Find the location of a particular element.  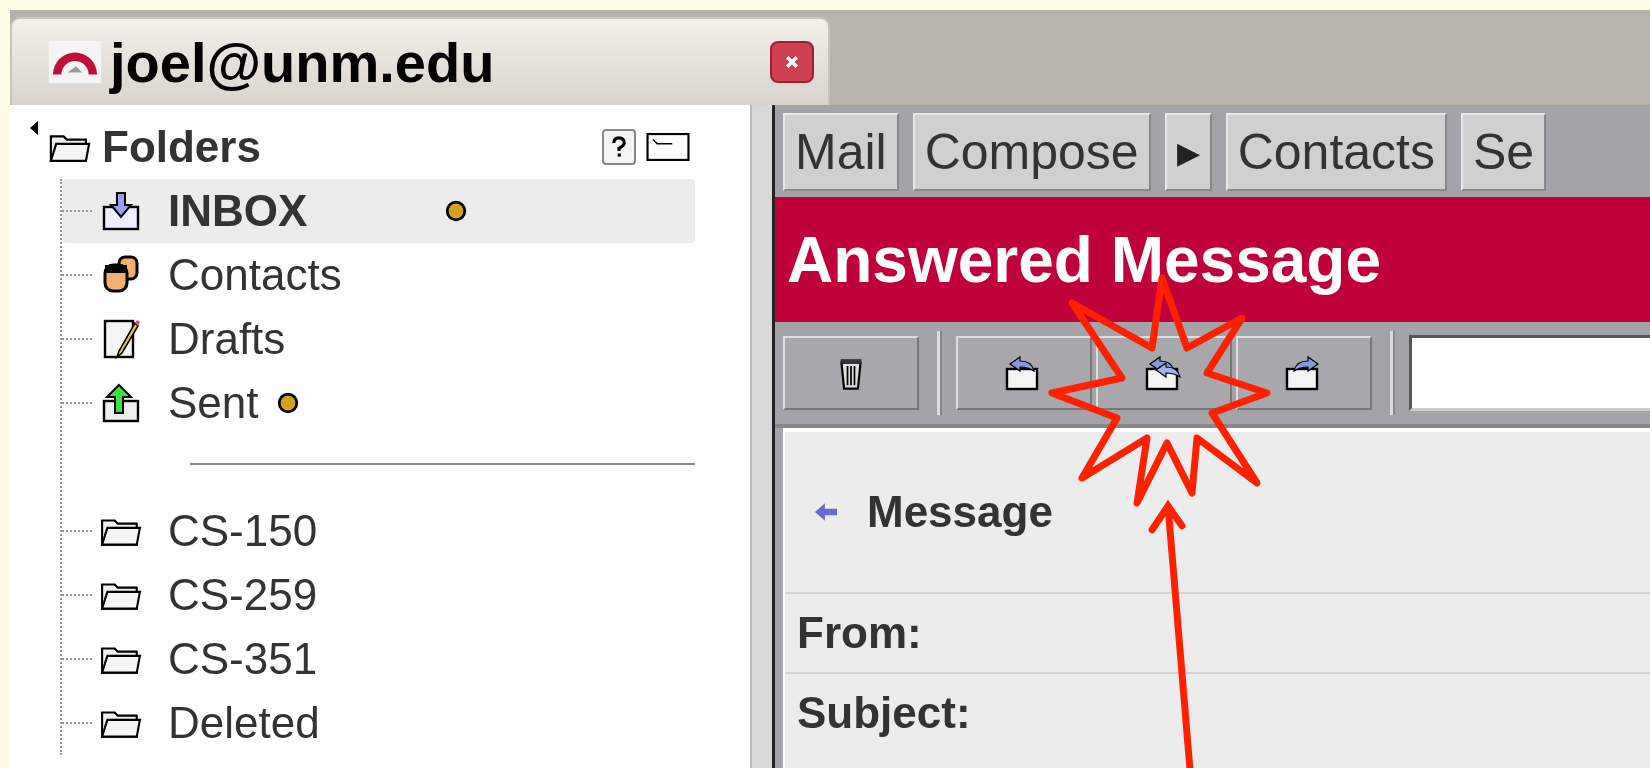

folder-item: INBOX is located at coordinates (378, 211).